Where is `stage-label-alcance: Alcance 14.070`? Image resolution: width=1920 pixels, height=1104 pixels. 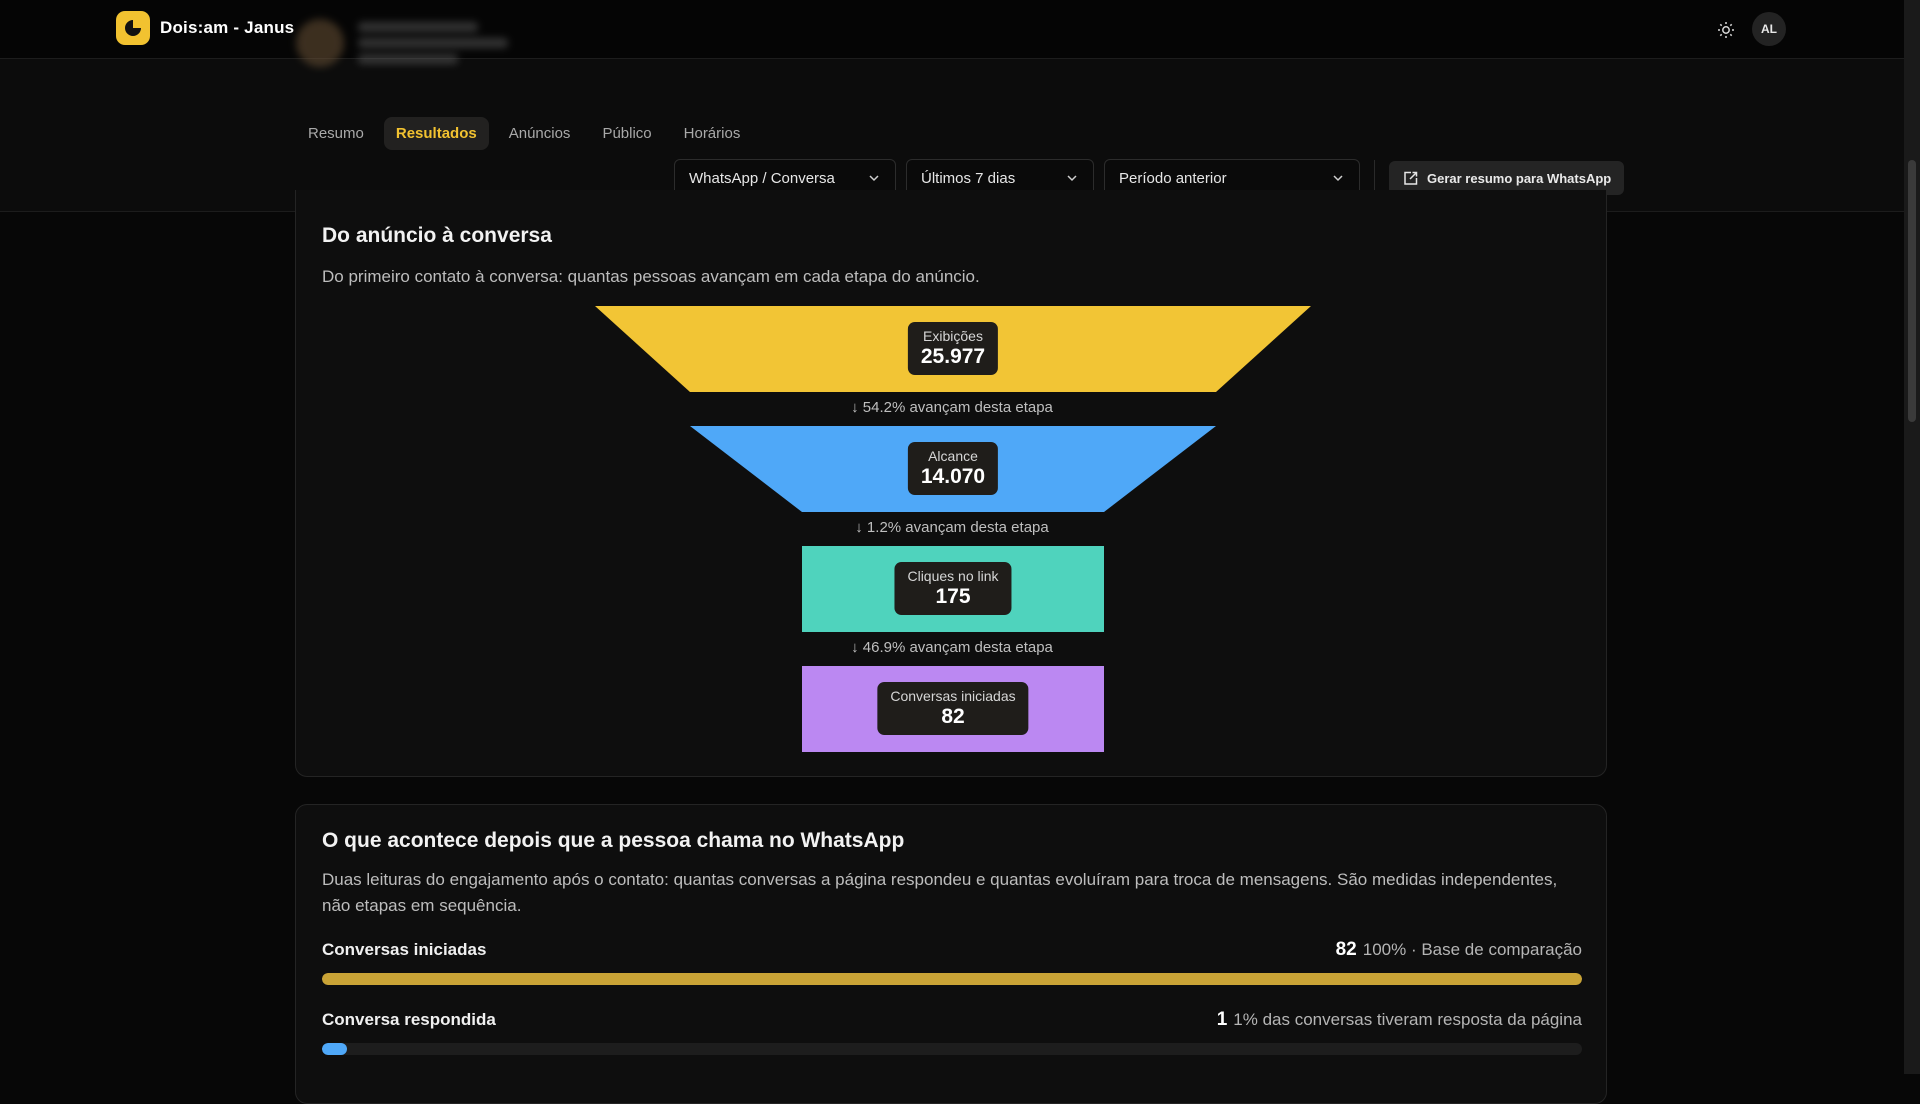 stage-label-alcance: Alcance 14.070 is located at coordinates (953, 468).